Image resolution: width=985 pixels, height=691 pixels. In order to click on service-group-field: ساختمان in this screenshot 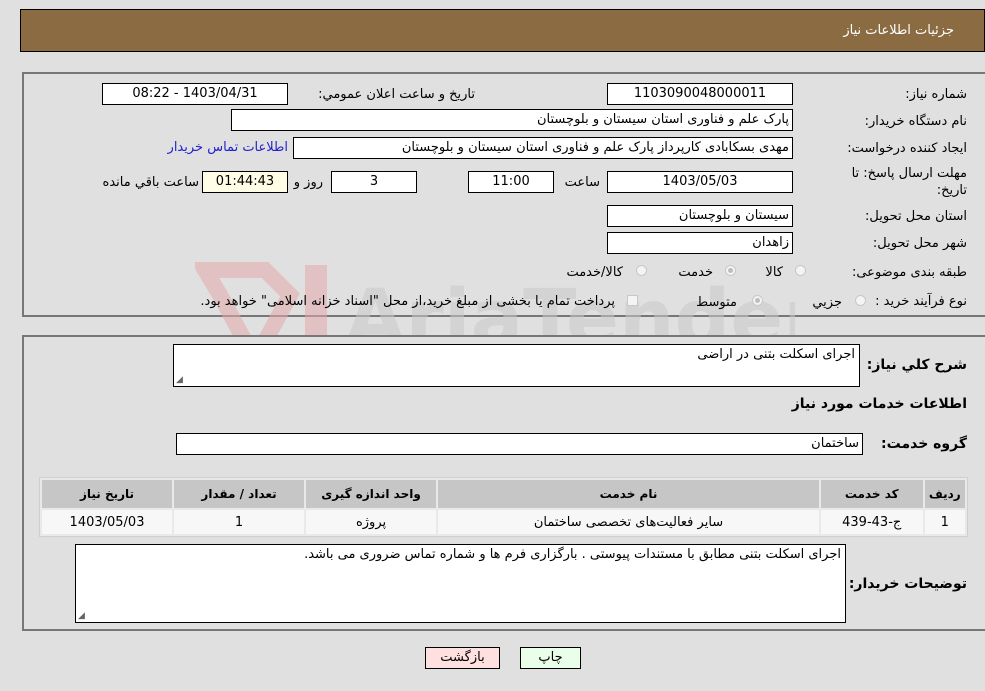, I will do `click(519, 444)`.